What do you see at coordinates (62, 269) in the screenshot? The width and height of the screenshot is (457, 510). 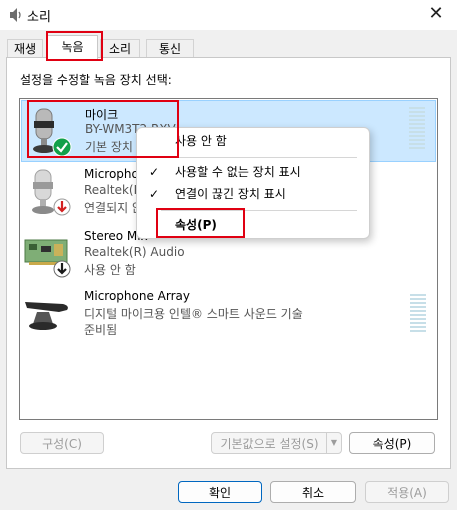 I see `disabled-arrow-icon` at bounding box center [62, 269].